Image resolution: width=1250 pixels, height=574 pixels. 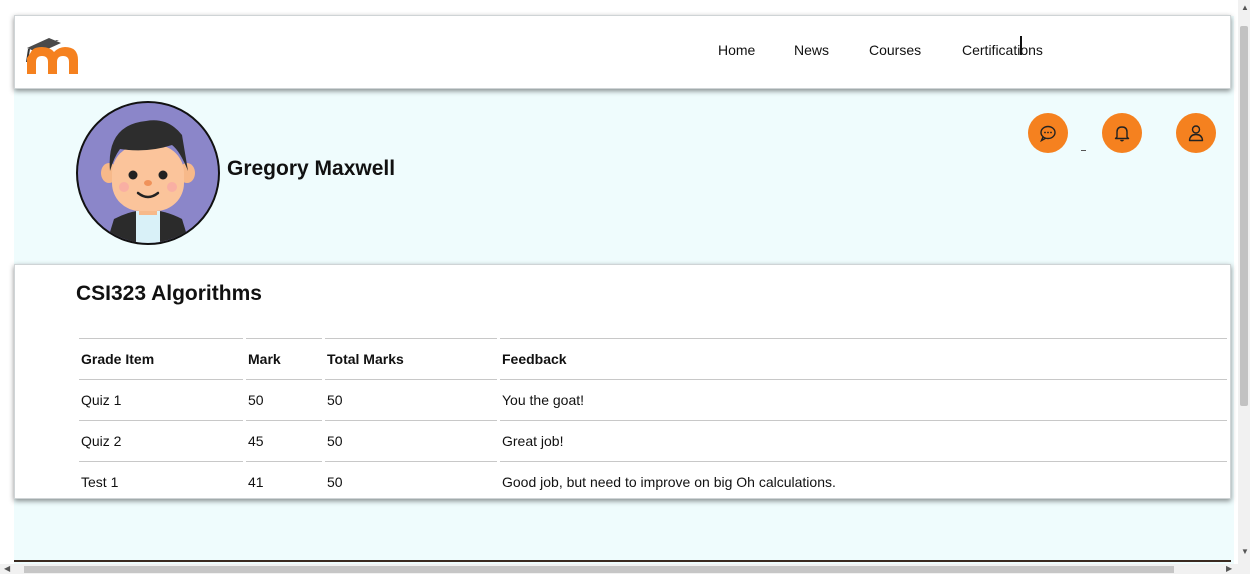 What do you see at coordinates (169, 293) in the screenshot?
I see `course-title: CSI323 Algorithms` at bounding box center [169, 293].